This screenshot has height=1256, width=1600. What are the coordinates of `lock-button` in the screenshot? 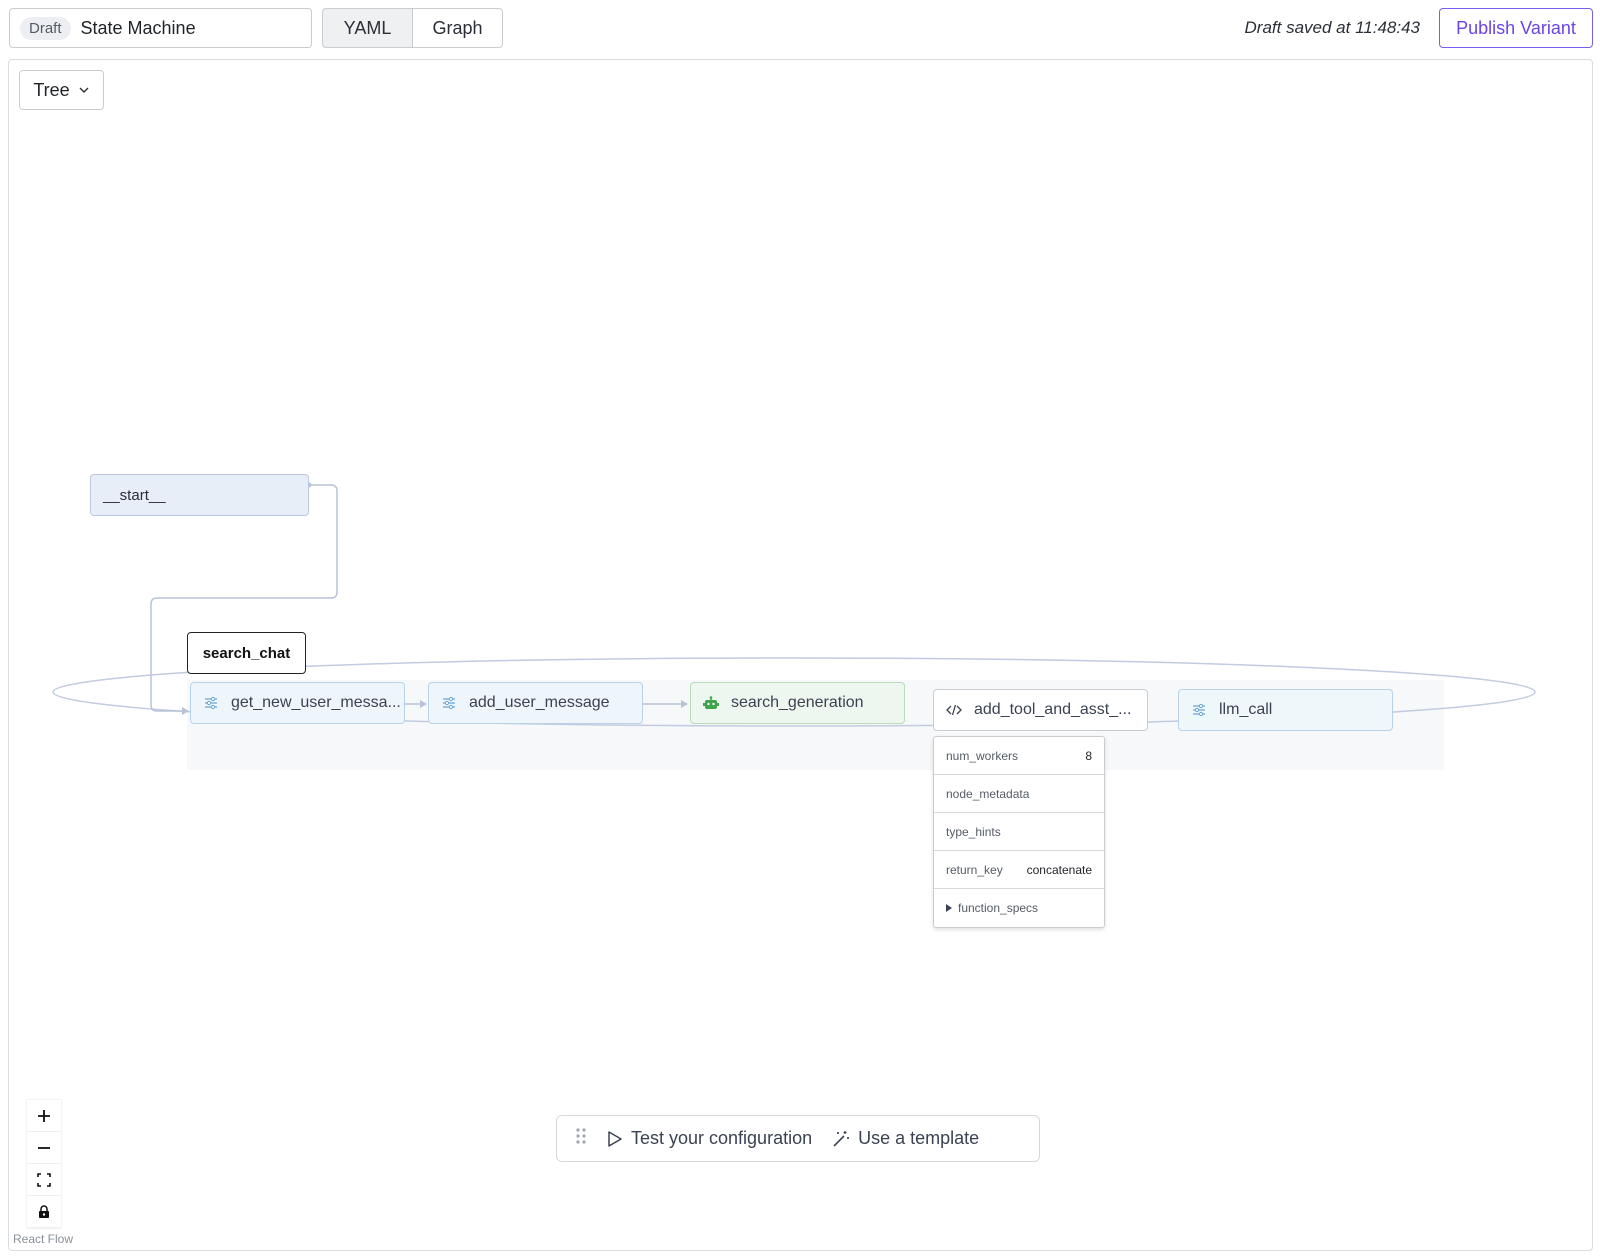 It's located at (44, 1212).